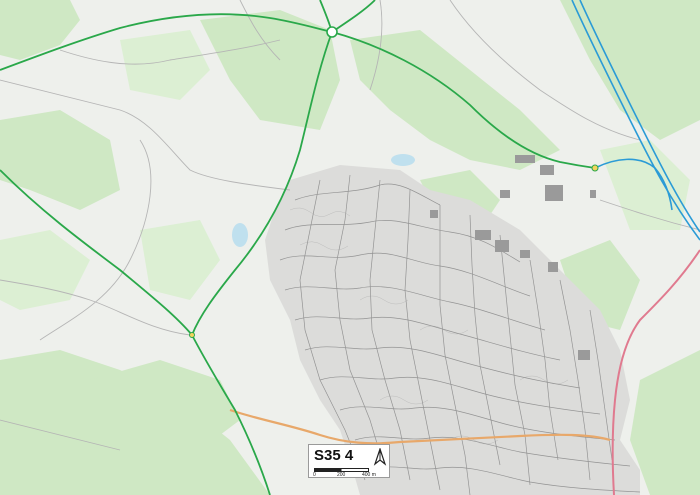 This screenshot has height=495, width=700. Describe the element at coordinates (334, 455) in the screenshot. I see `map-title: S35 4` at that location.